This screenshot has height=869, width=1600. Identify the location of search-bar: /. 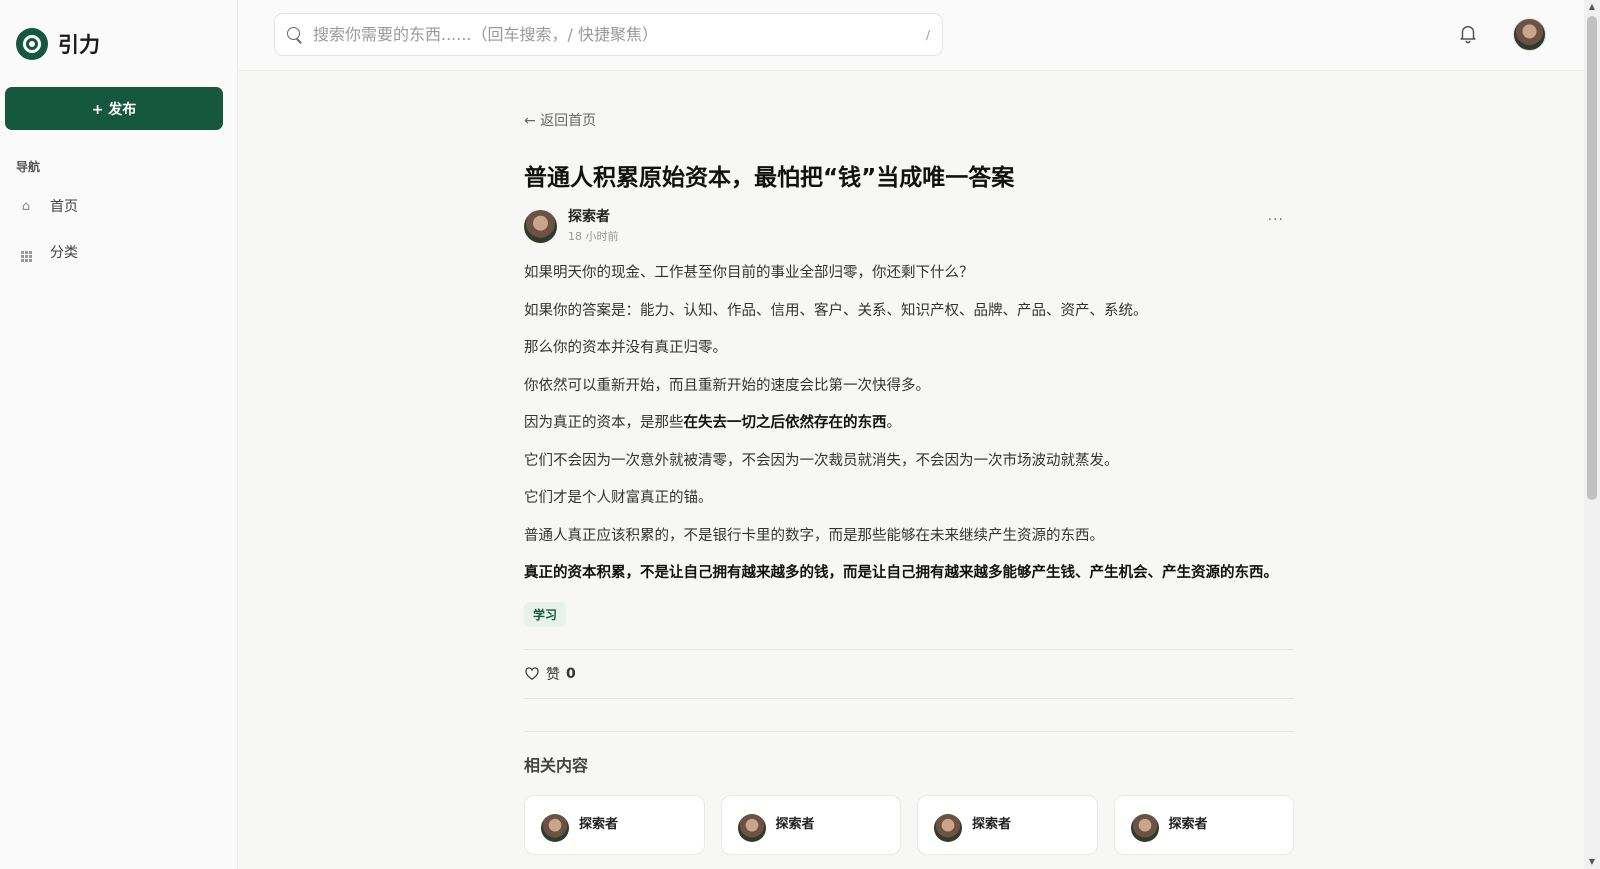
(608, 34).